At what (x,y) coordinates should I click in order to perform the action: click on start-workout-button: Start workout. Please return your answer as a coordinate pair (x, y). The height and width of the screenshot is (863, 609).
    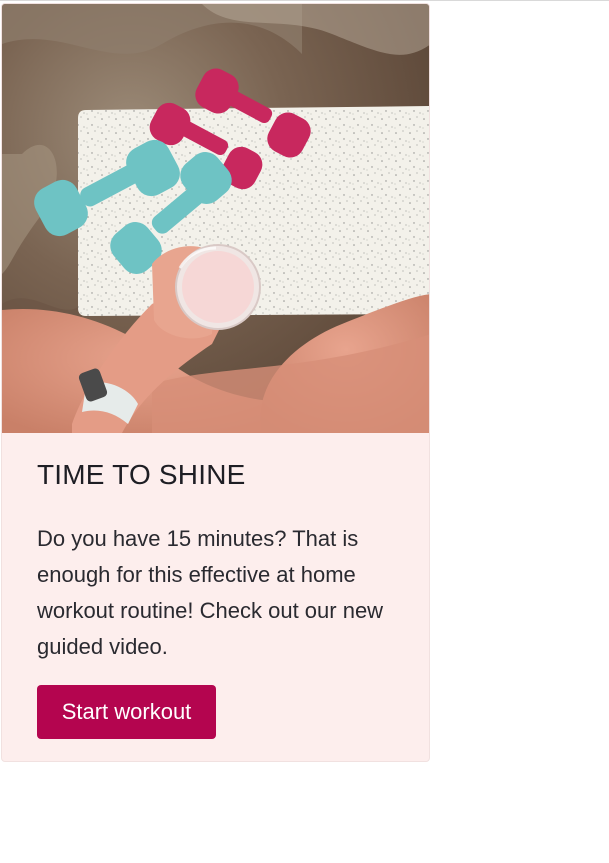
    Looking at the image, I should click on (126, 712).